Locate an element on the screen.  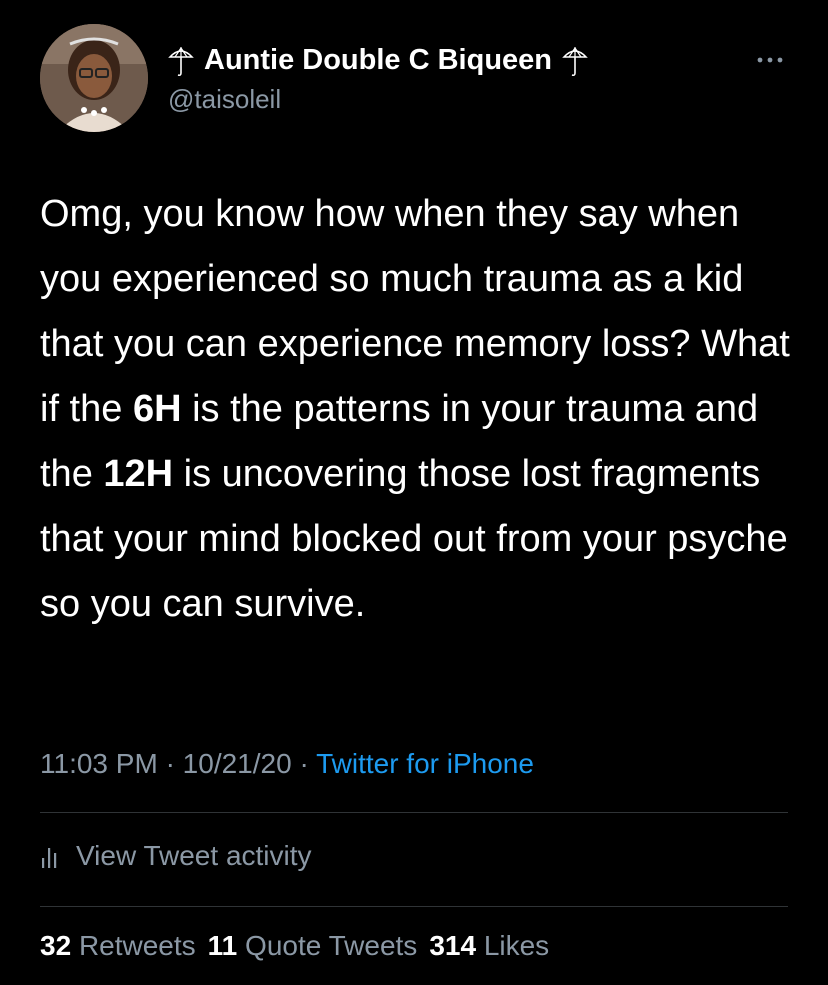
avatar is located at coordinates (94, 78).